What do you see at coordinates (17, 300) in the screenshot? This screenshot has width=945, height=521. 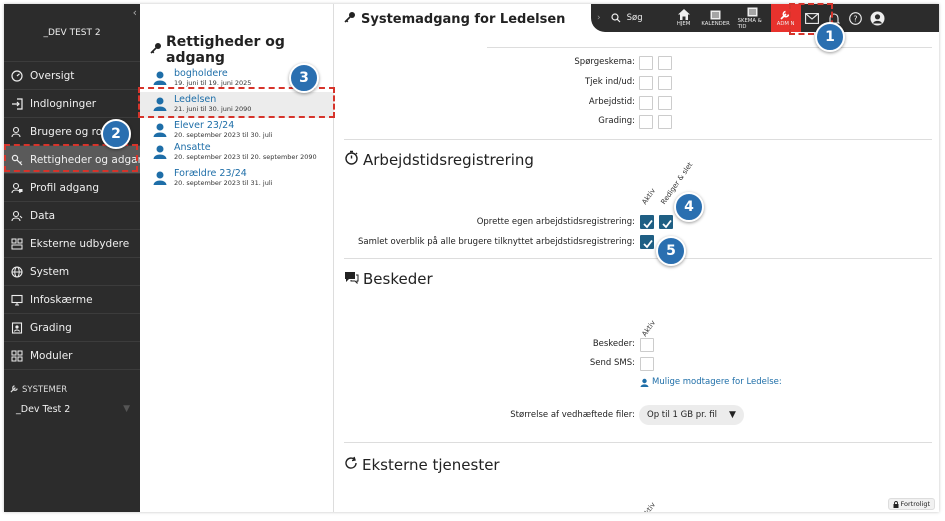 I see `monitor-icon` at bounding box center [17, 300].